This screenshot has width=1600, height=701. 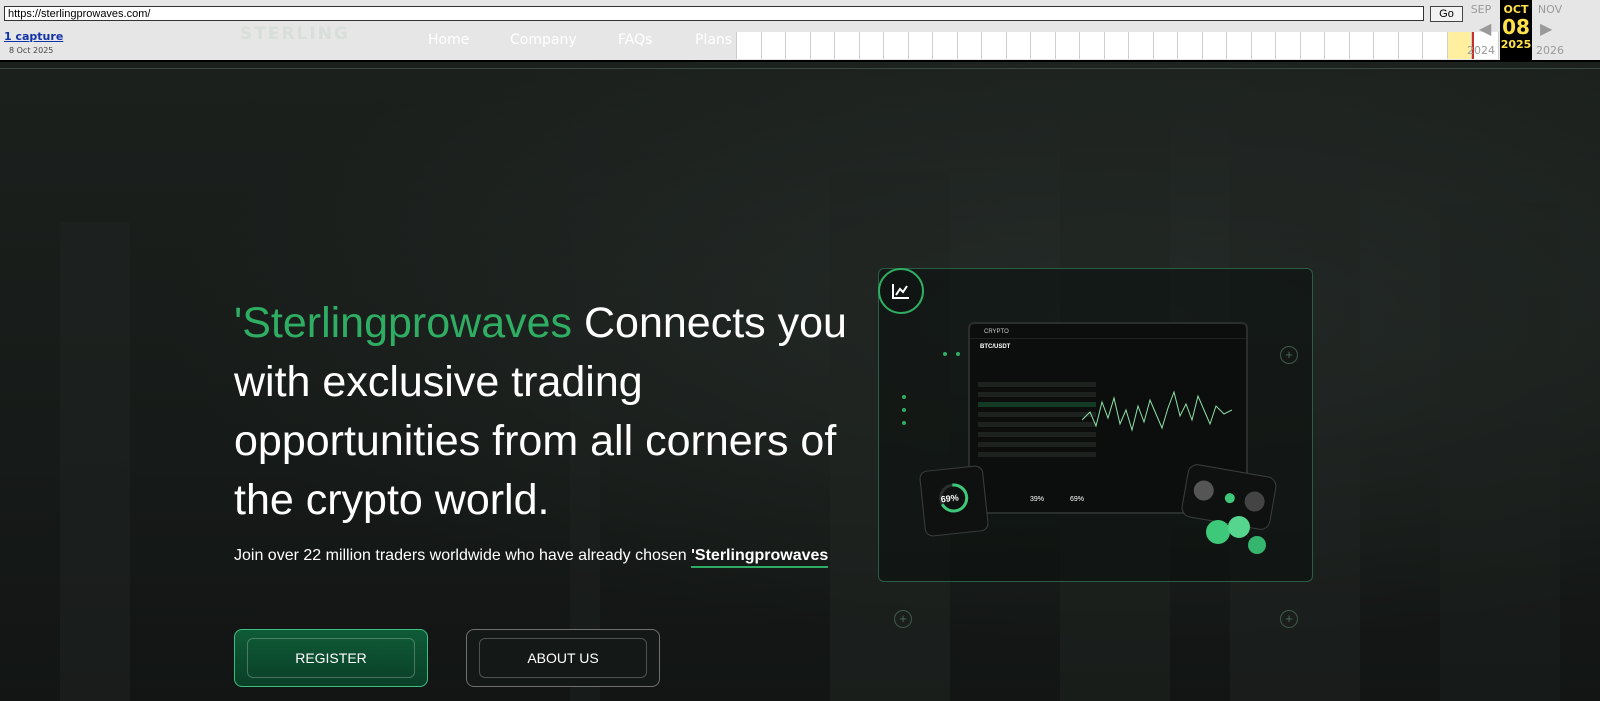 What do you see at coordinates (1550, 50) in the screenshot?
I see `next-year: 2026` at bounding box center [1550, 50].